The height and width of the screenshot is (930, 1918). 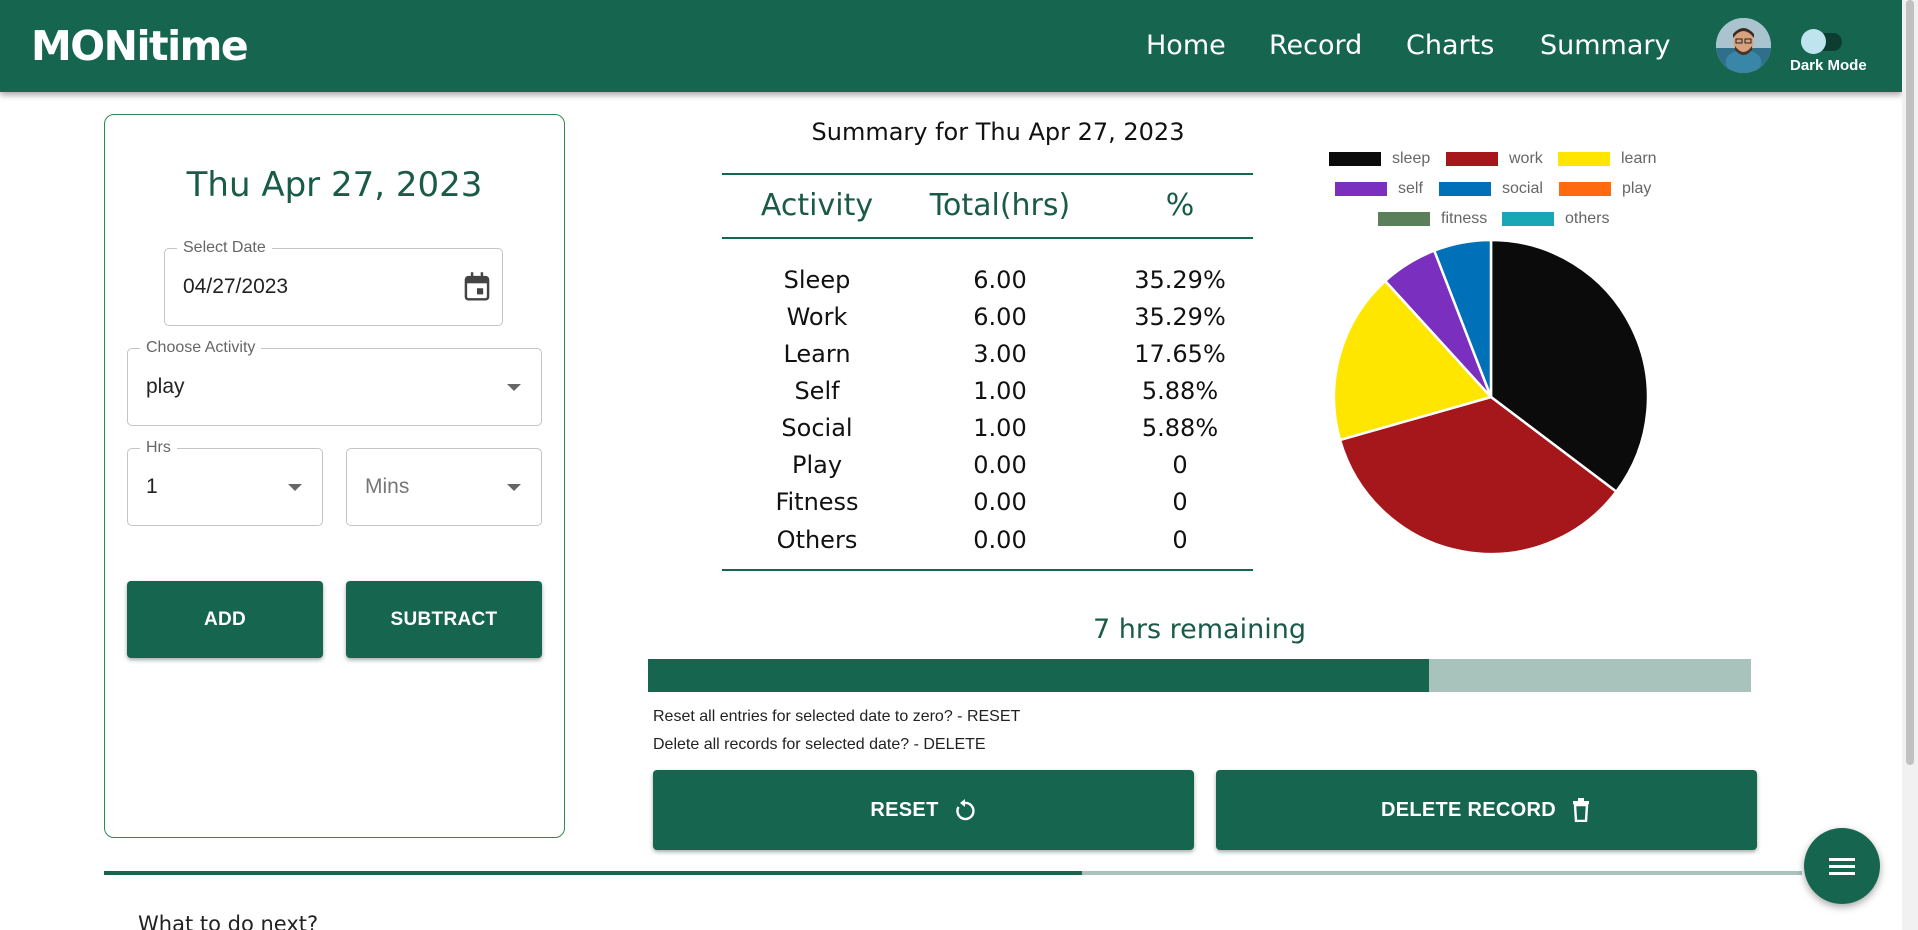 I want to click on minutes-placeholder: Mins, so click(x=387, y=486).